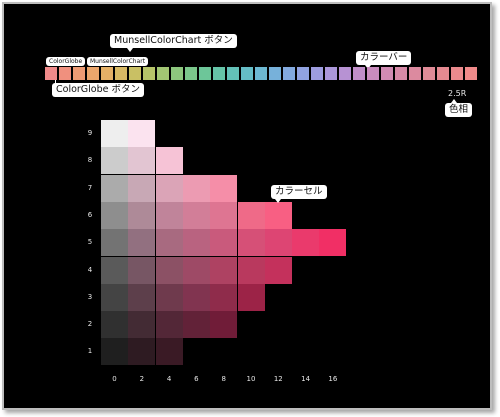 This screenshot has width=500, height=417. I want to click on hue-callout-pointer, so click(454, 101).